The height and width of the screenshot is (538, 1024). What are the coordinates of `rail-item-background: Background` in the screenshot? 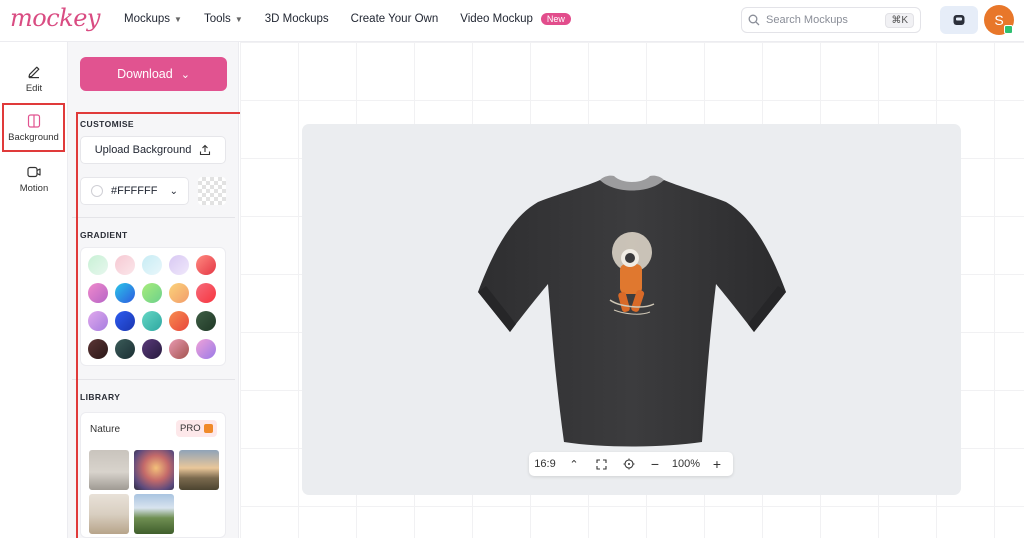 It's located at (33, 127).